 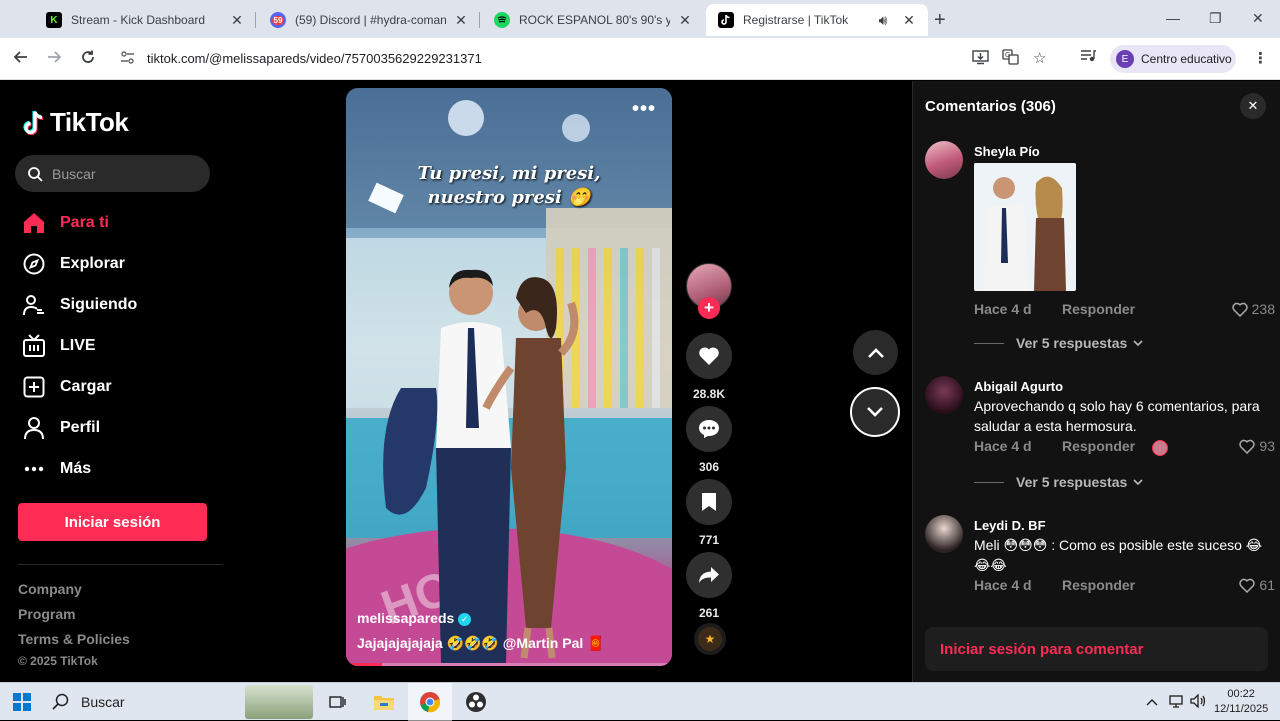 What do you see at coordinates (79, 263) in the screenshot?
I see `nav-explorar: Explorar` at bounding box center [79, 263].